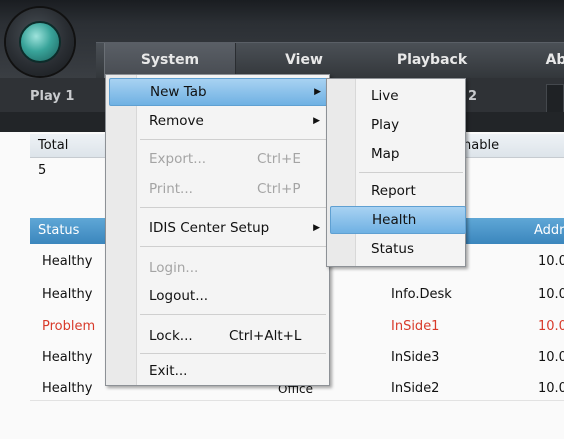 The width and height of the screenshot is (564, 439). I want to click on menu-bar: System View Playback Ab, so click(330, 60).